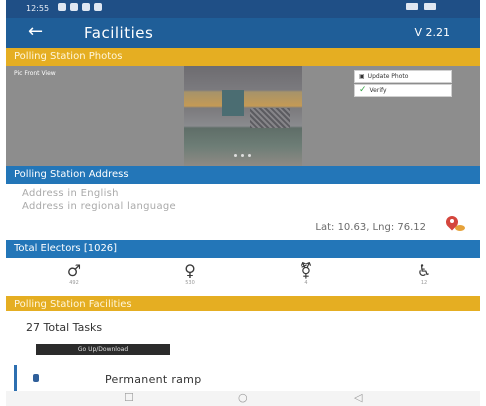 The height and width of the screenshot is (406, 486). Describe the element at coordinates (129, 398) in the screenshot. I see `recents-button: ☐` at that location.